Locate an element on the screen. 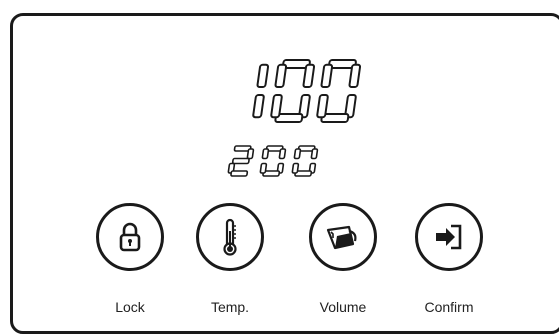 The width and height of the screenshot is (559, 334). lock-icon is located at coordinates (130, 237).